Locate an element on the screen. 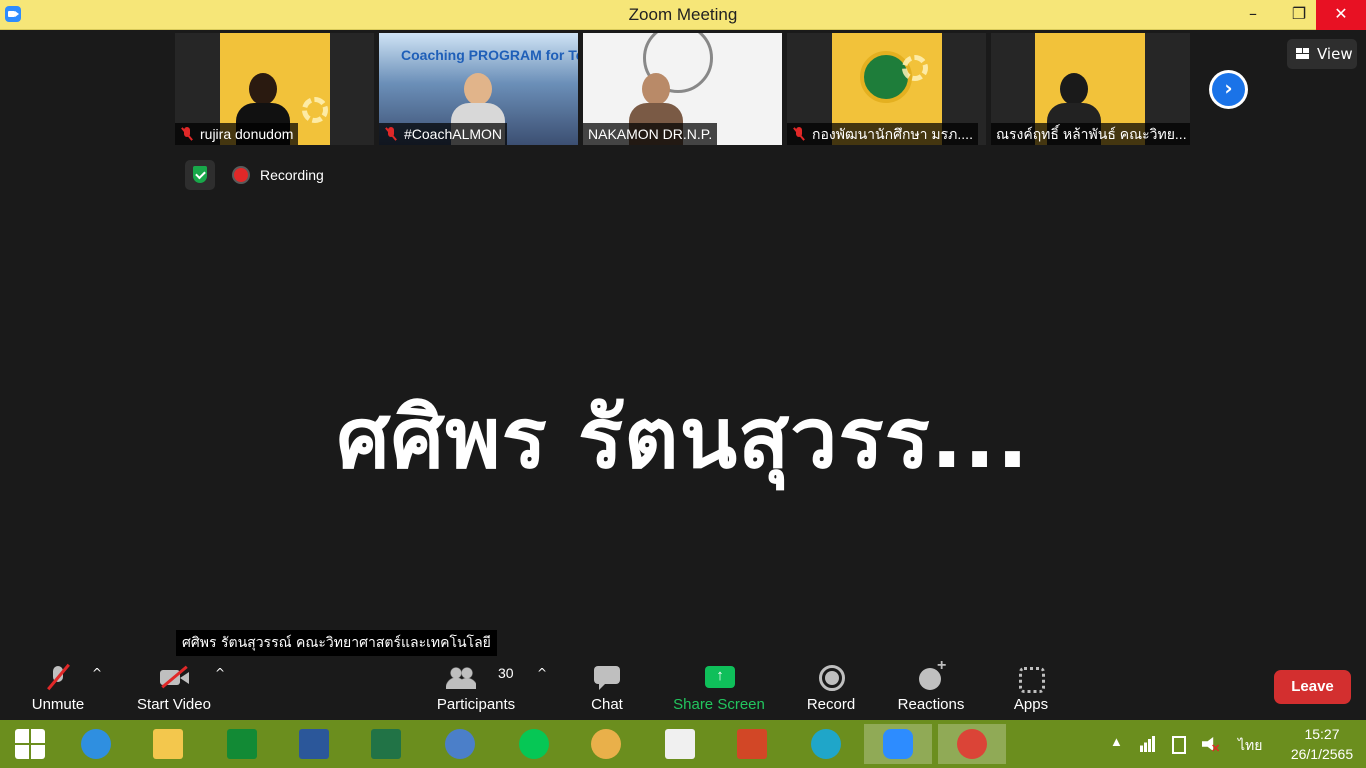 The image size is (1366, 768). start-video-button: Start Video is located at coordinates (174, 689).